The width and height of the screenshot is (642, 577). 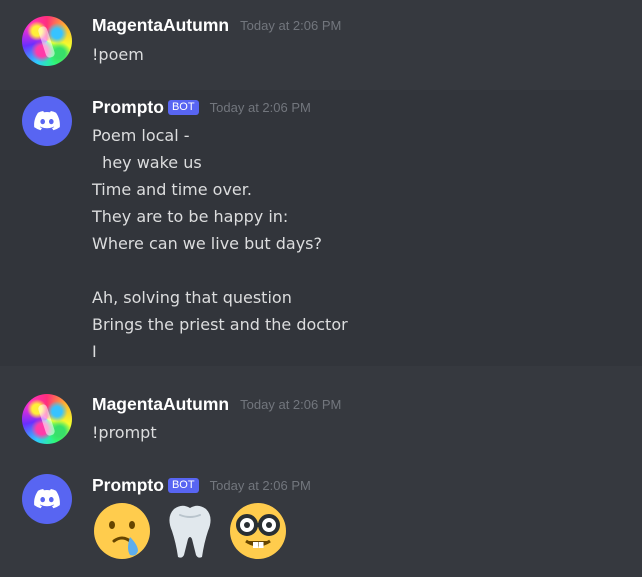 What do you see at coordinates (192, 297) in the screenshot?
I see `poem-line: Ah, solving that question` at bounding box center [192, 297].